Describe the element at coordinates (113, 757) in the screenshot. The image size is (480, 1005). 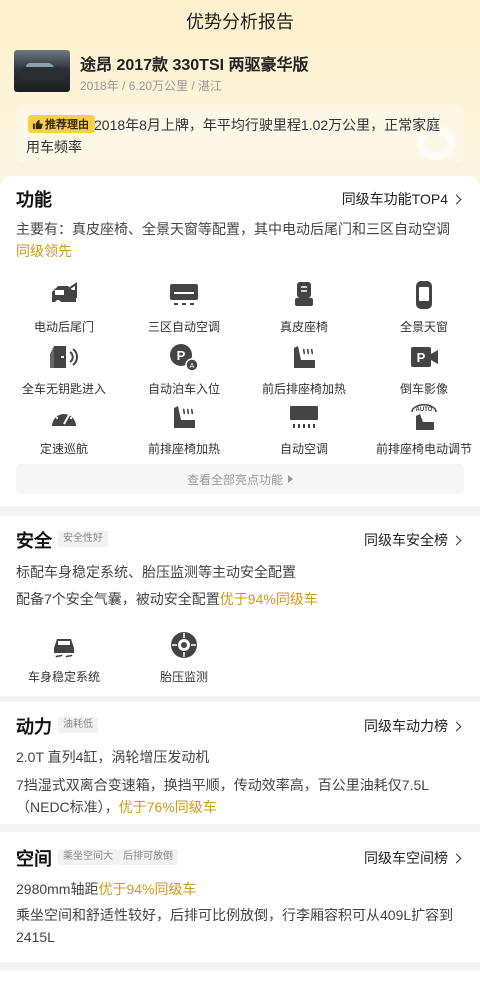
I see `power-line-1: 2.0T 直列4缸，涡轮增压发动机` at that location.